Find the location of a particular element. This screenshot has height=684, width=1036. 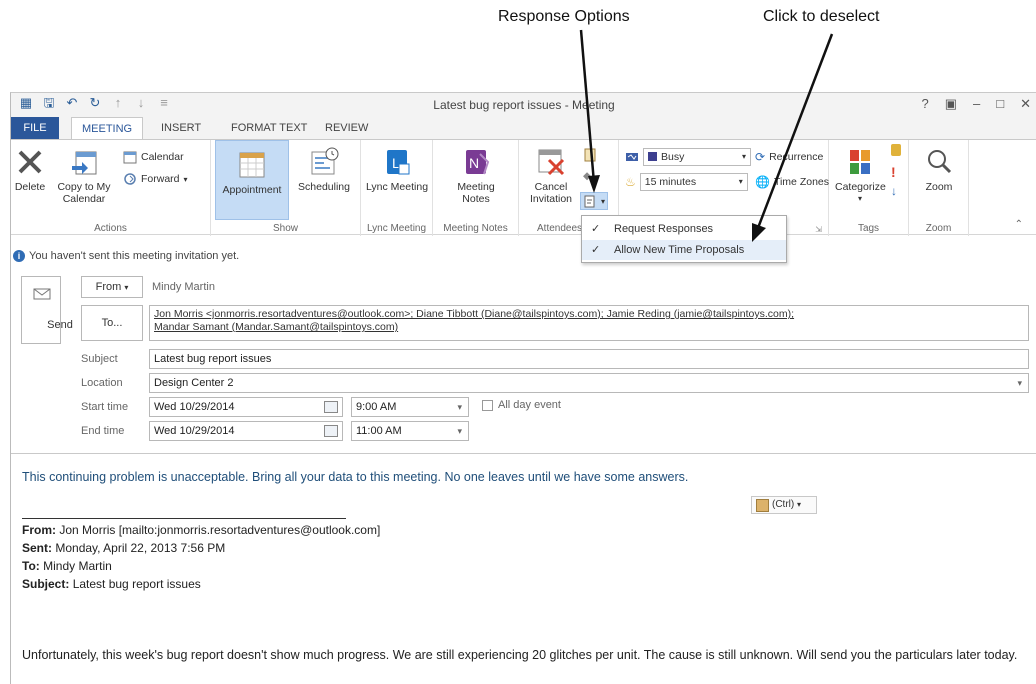

menu-item-allow-new-time-proposals: ✓ Allow New Time Proposals is located at coordinates (684, 250).